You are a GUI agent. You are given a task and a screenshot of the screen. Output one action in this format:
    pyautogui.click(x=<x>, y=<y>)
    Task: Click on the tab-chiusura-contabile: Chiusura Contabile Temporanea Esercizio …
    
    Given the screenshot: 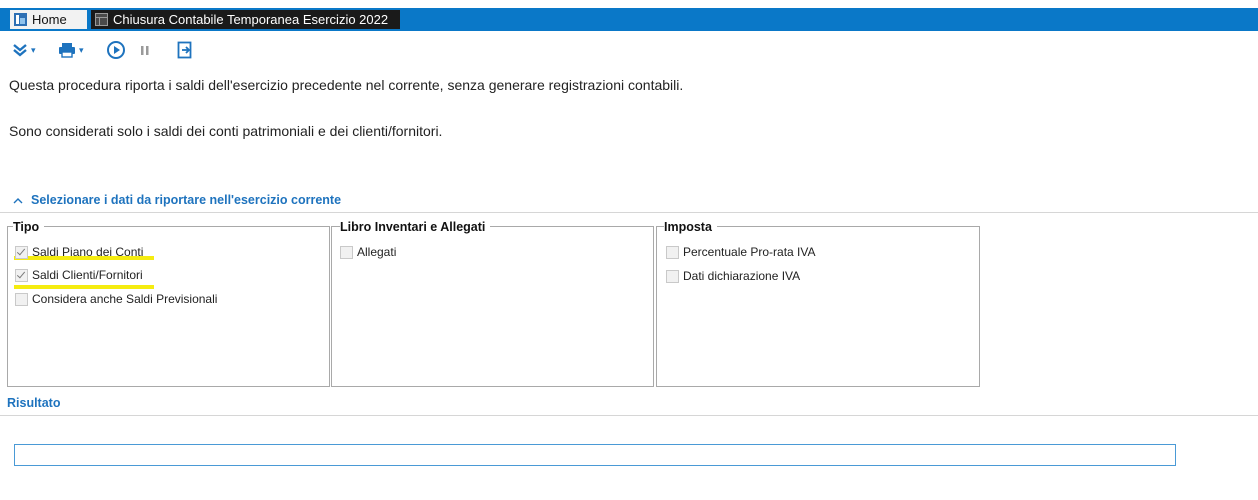 What is the action you would take?
    pyautogui.click(x=245, y=19)
    